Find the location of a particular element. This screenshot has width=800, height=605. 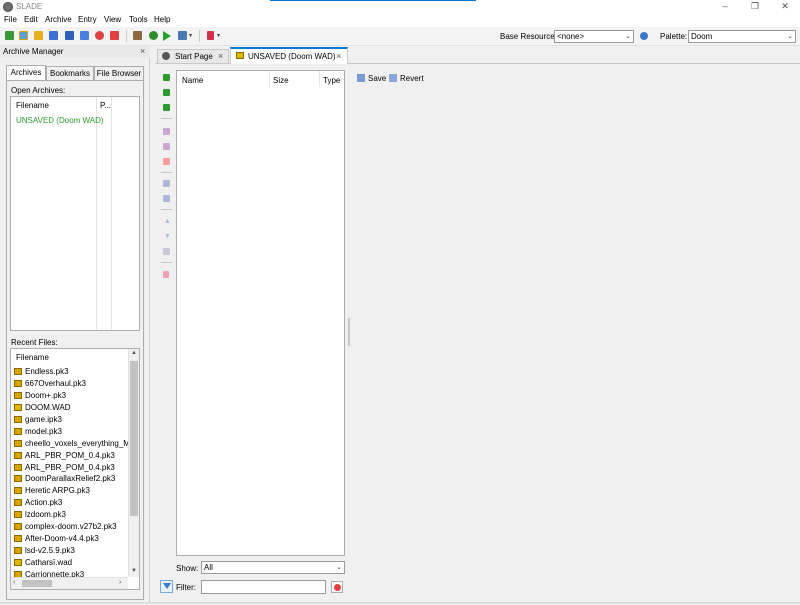

delete-entry-icon is located at coordinates (166, 161).